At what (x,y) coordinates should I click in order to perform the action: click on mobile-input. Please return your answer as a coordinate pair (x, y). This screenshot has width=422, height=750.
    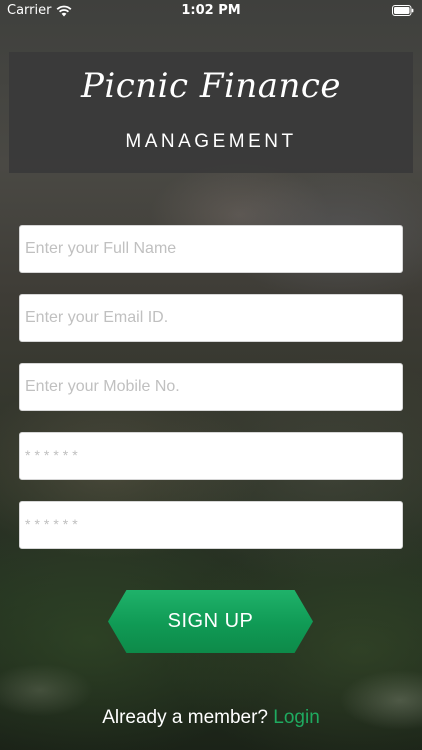
    Looking at the image, I should click on (211, 387).